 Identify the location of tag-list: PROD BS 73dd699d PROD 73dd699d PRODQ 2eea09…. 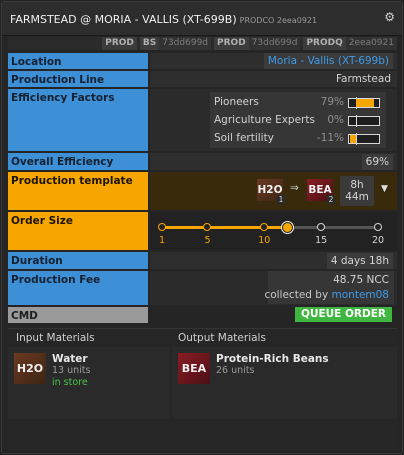
(249, 43).